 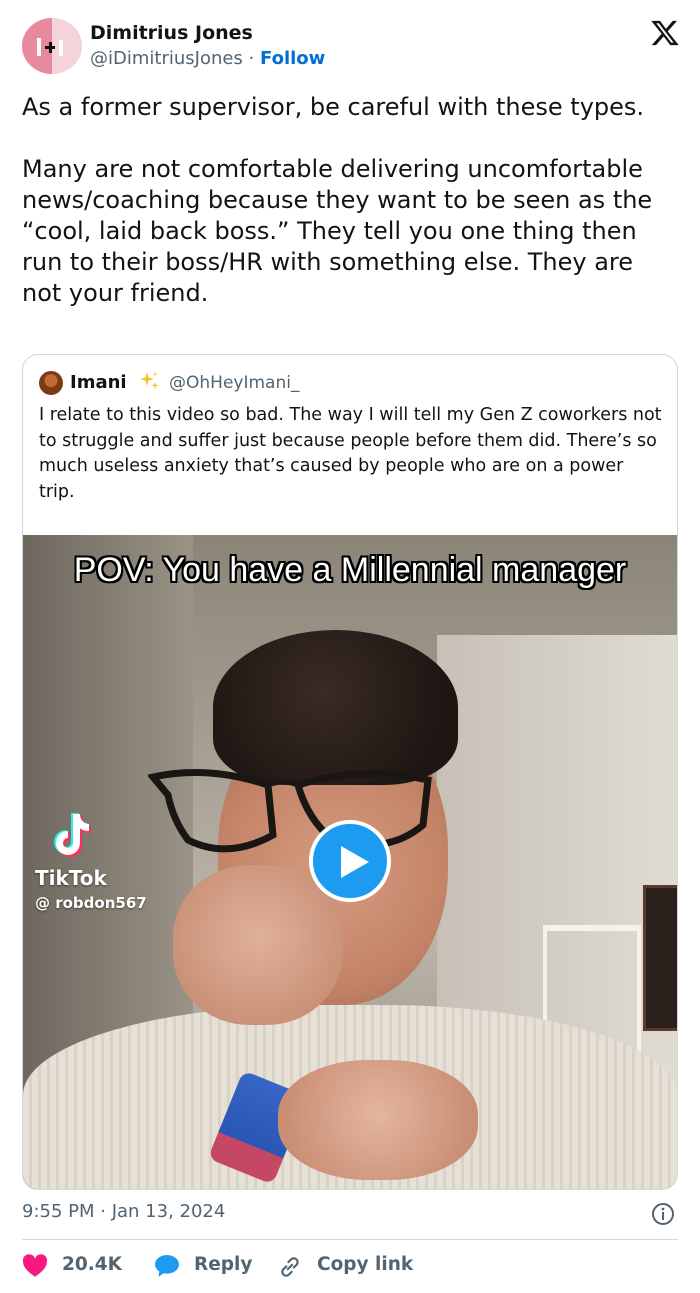 What do you see at coordinates (166, 58) in the screenshot?
I see `author-handle: @iDimitriusJones` at bounding box center [166, 58].